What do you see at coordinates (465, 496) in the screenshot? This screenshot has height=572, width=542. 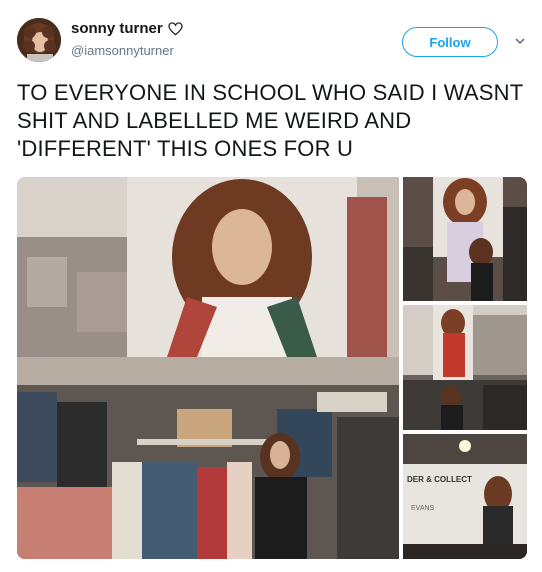 I see `photo-bottom-right: DER & COLLECT EVANS` at bounding box center [465, 496].